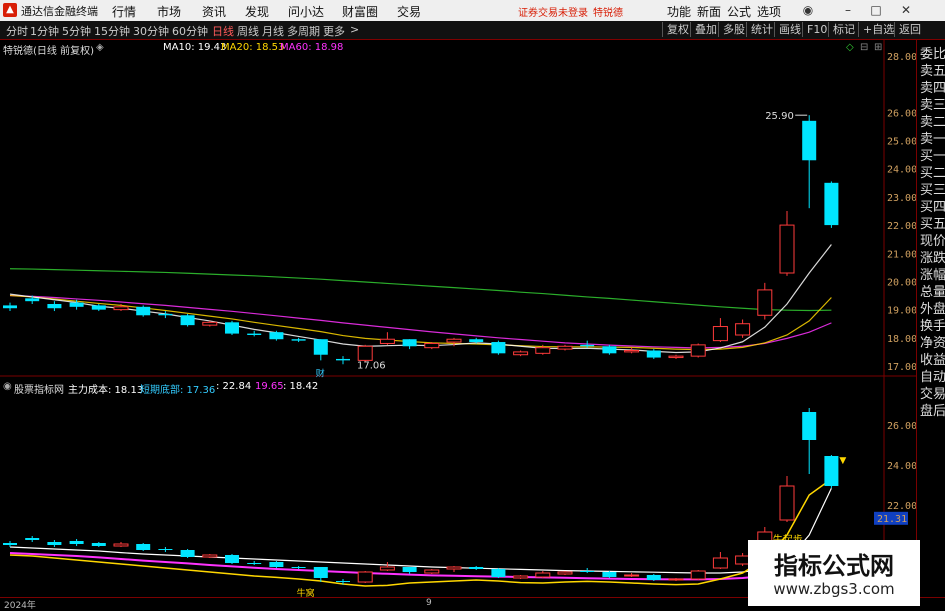 The image size is (945, 611). I want to click on high-price-label: 25.90, so click(779, 116).